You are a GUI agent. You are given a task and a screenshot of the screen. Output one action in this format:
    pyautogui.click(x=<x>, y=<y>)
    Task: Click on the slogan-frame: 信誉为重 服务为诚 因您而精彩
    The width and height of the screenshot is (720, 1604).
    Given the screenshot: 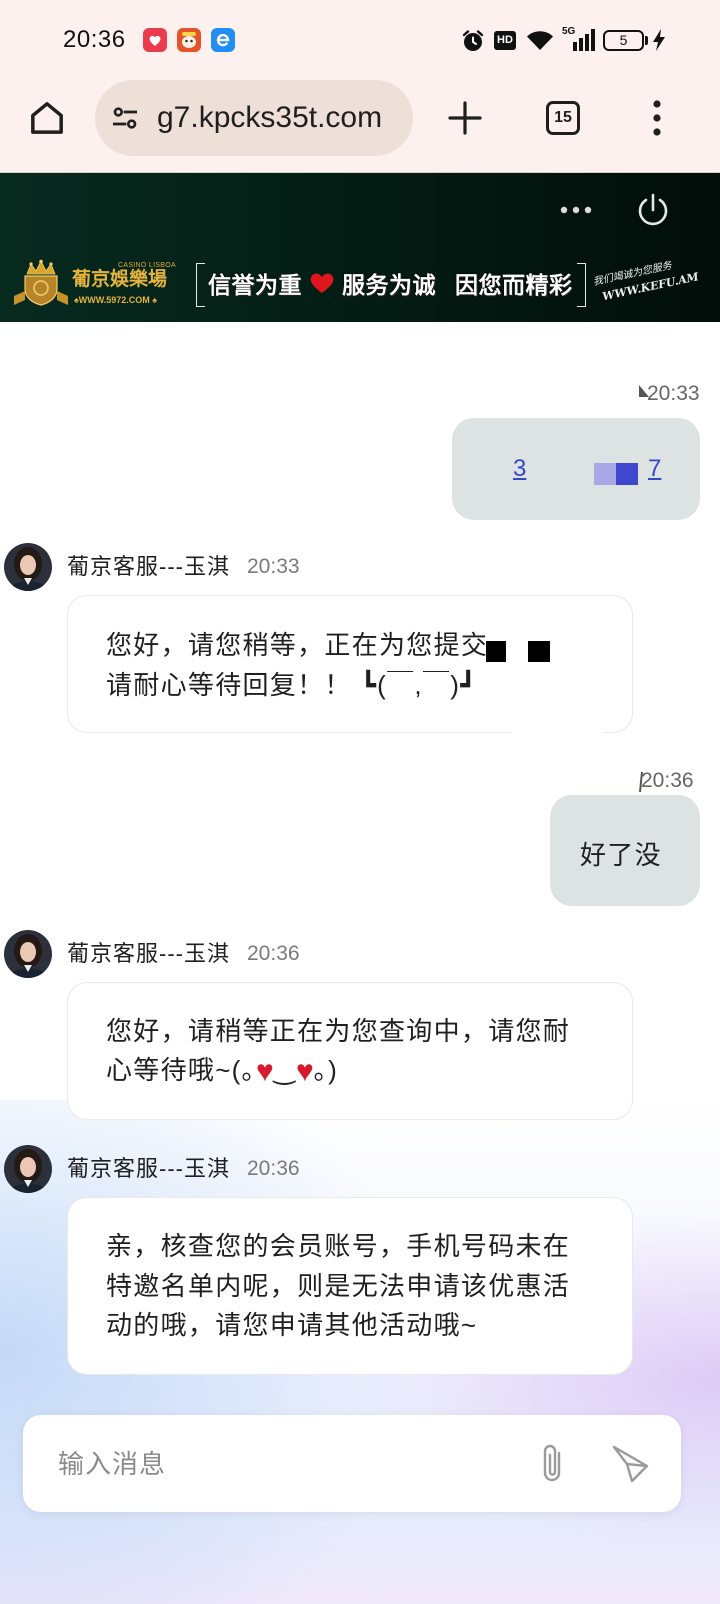 What is the action you would take?
    pyautogui.click(x=391, y=285)
    